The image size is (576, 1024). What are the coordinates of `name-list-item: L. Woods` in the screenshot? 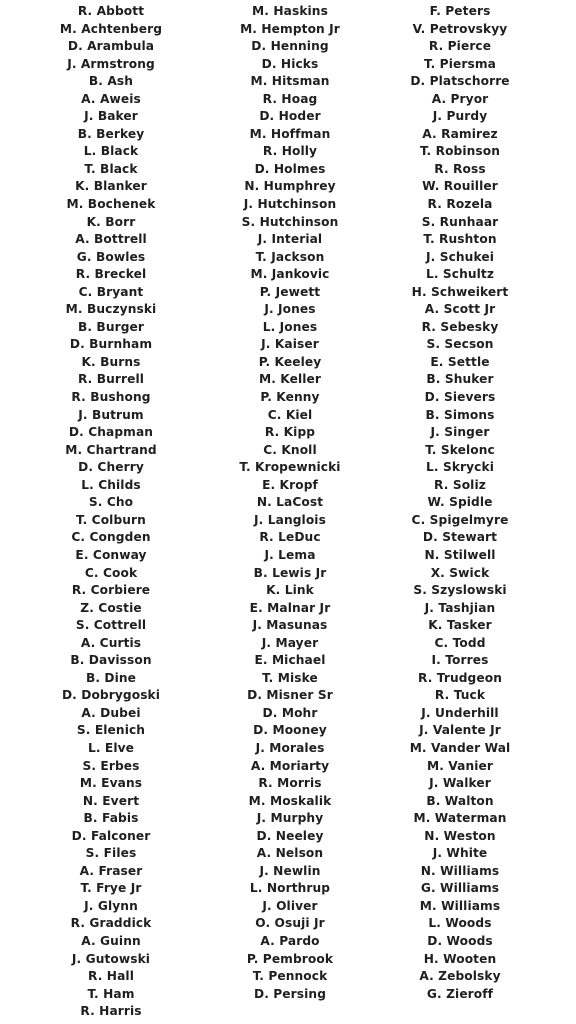 It's located at (460, 923).